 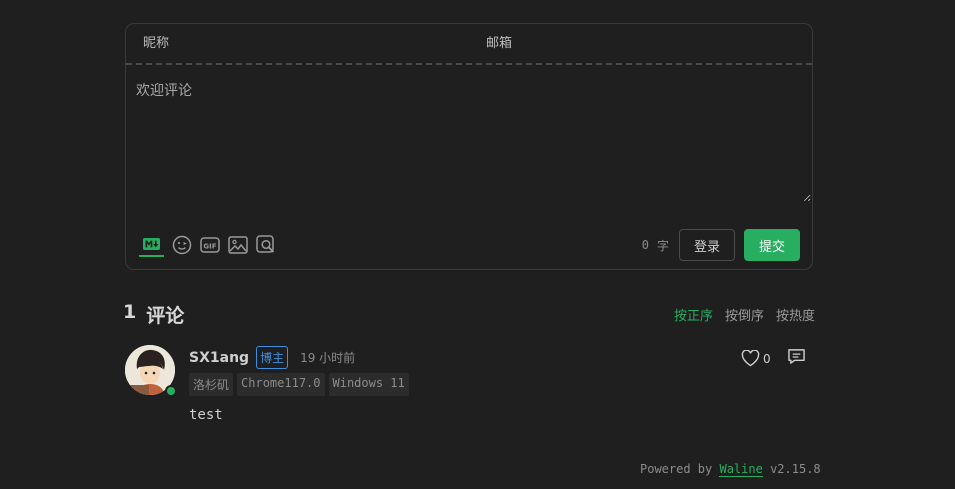 I want to click on svg-text: GIF, so click(x=209, y=246).